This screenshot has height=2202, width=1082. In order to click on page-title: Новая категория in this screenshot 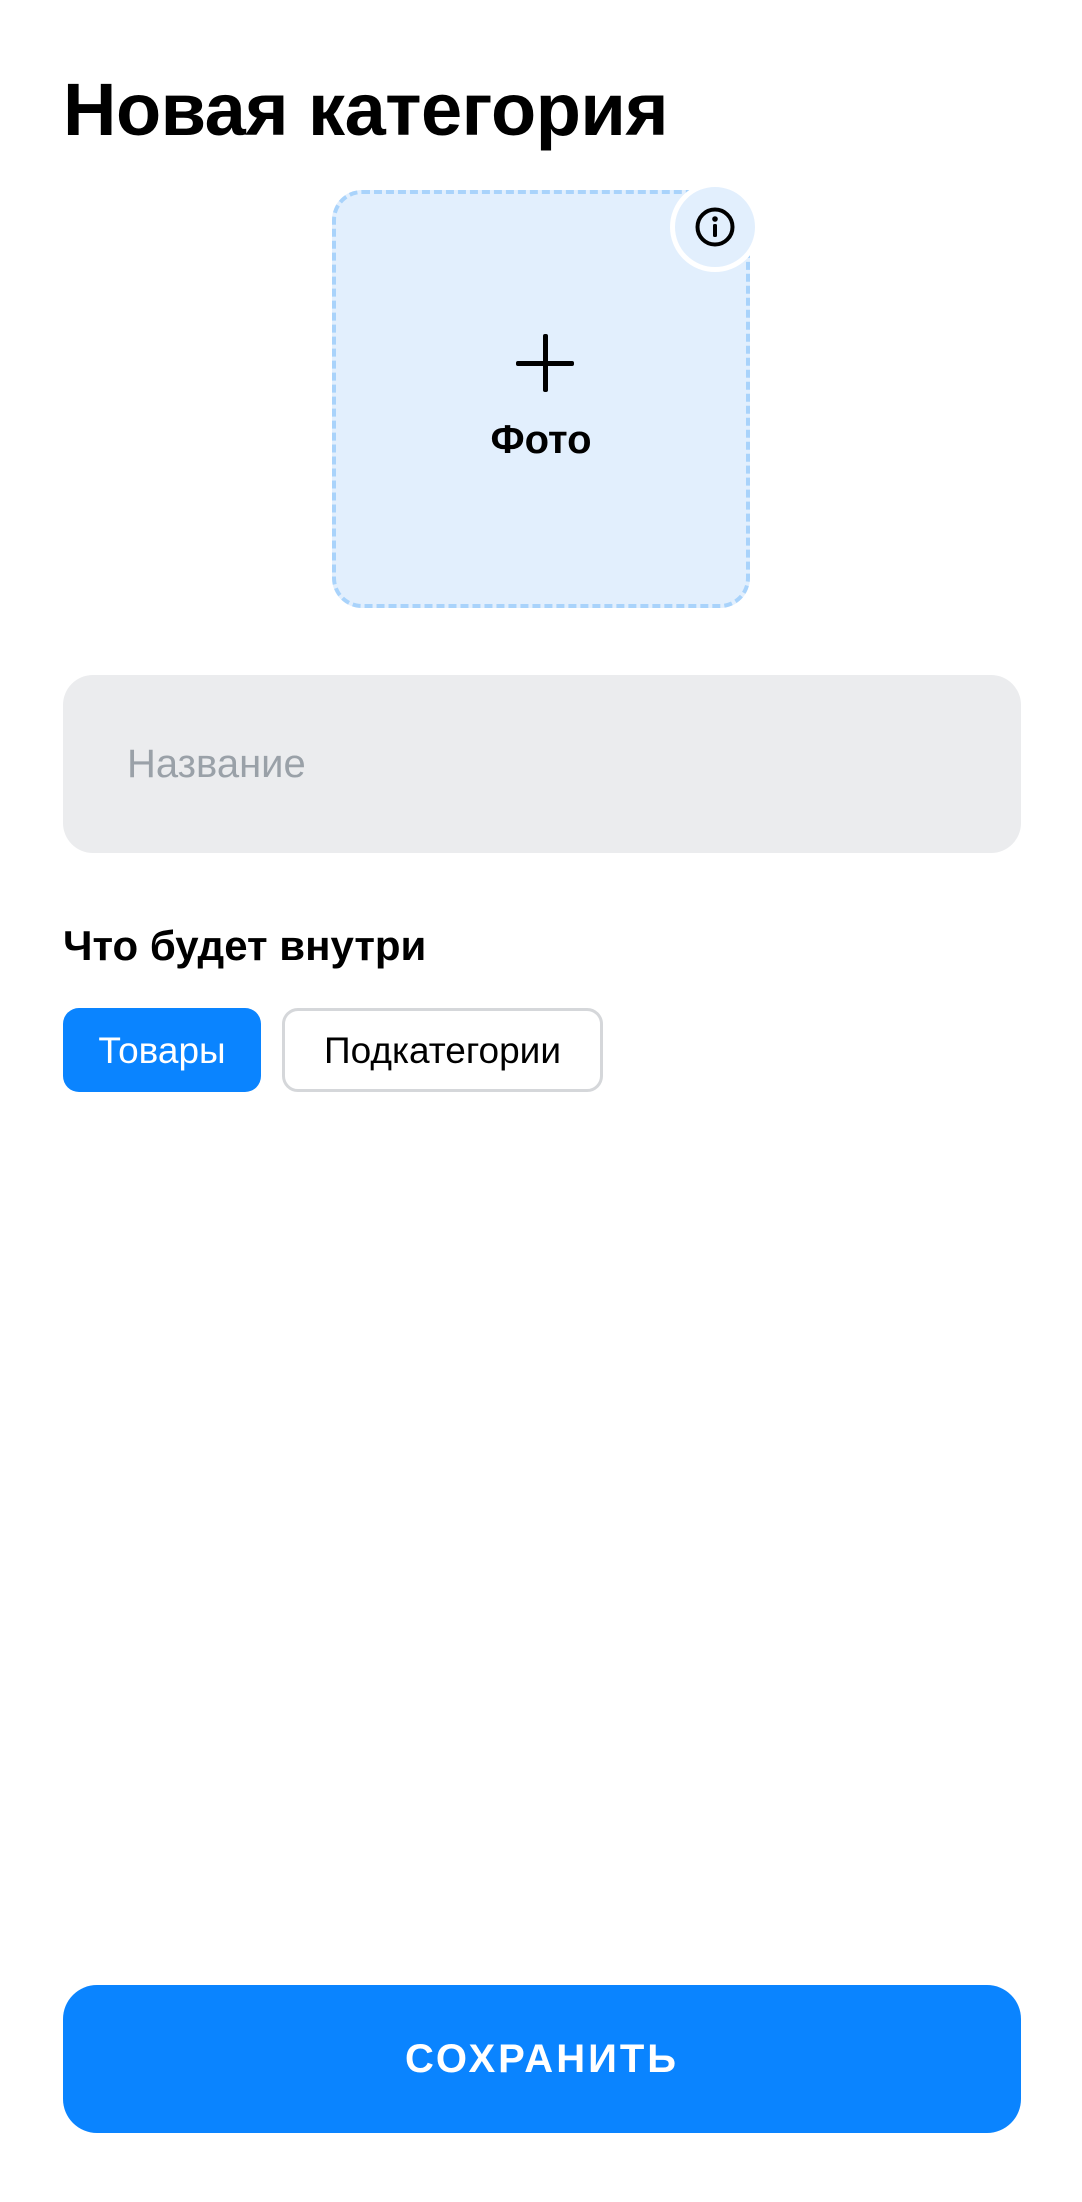, I will do `click(366, 109)`.